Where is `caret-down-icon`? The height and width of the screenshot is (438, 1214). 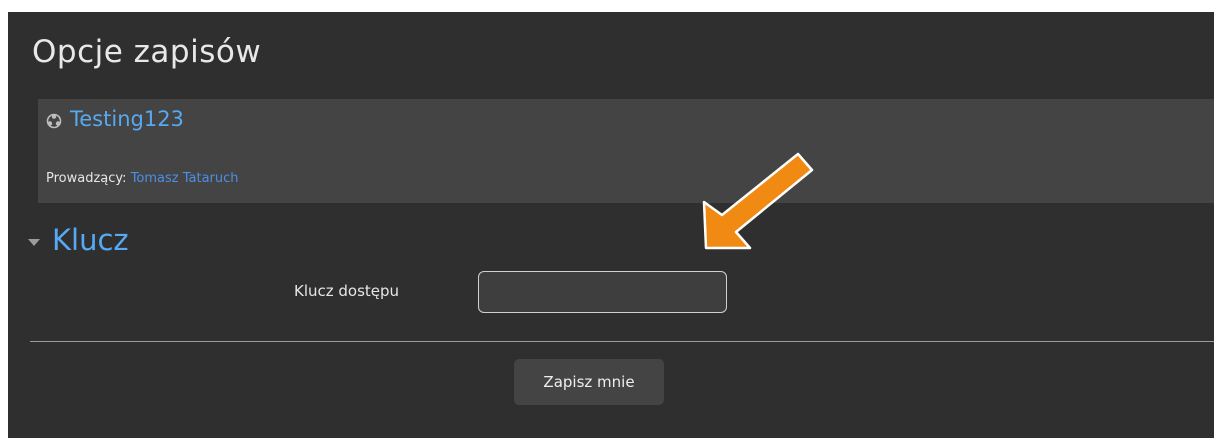
caret-down-icon is located at coordinates (34, 242).